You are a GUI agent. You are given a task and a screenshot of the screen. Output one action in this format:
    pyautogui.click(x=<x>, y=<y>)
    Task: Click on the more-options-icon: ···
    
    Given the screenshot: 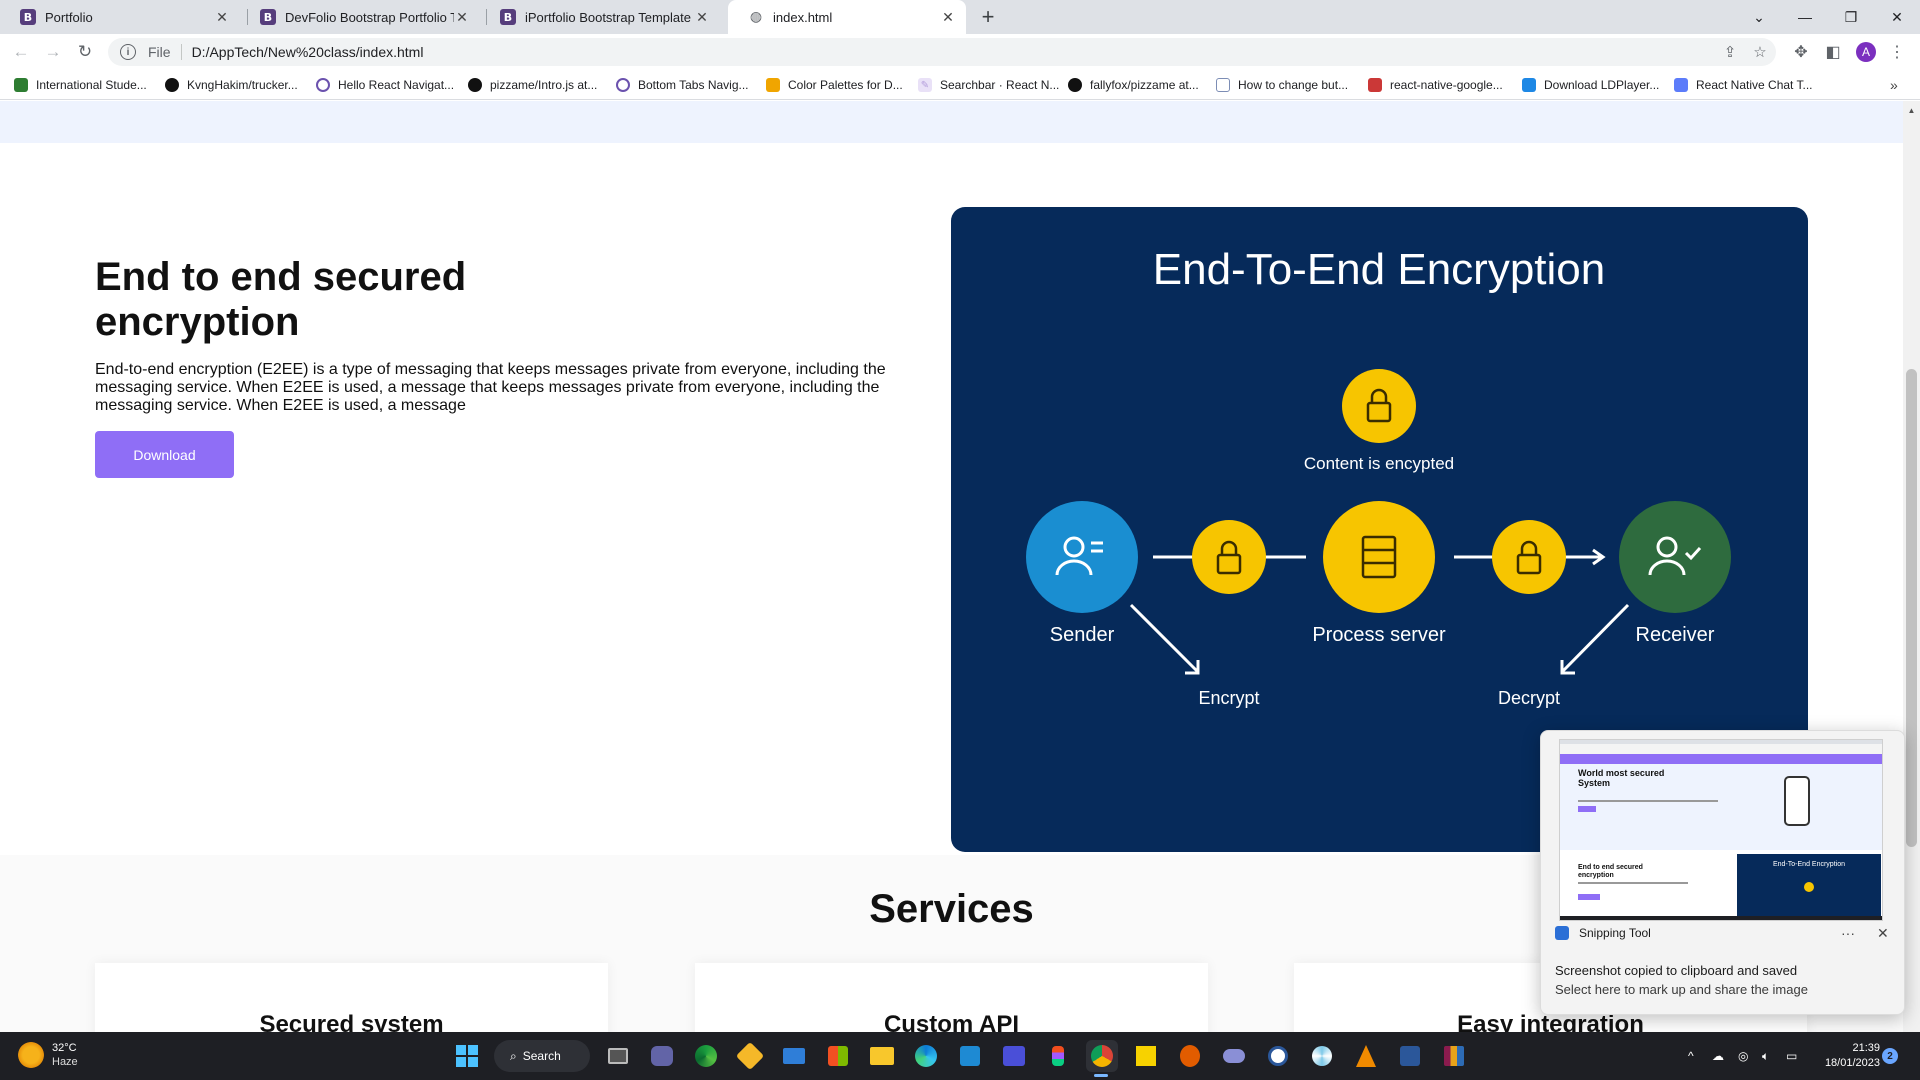 What is the action you would take?
    pyautogui.click(x=1848, y=933)
    